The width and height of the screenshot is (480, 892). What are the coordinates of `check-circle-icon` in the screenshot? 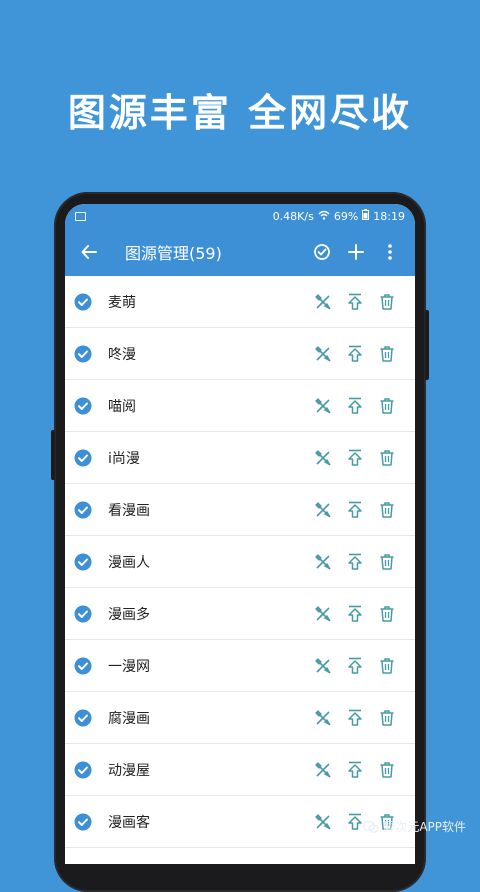 It's located at (322, 252).